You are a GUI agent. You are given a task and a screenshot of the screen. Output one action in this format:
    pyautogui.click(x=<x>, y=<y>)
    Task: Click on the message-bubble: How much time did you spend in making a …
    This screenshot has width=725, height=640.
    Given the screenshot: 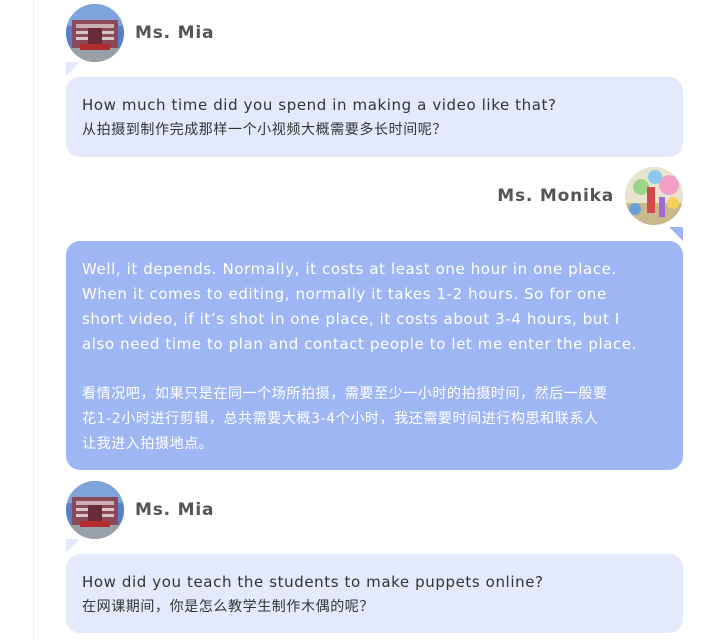 What is the action you would take?
    pyautogui.click(x=374, y=117)
    